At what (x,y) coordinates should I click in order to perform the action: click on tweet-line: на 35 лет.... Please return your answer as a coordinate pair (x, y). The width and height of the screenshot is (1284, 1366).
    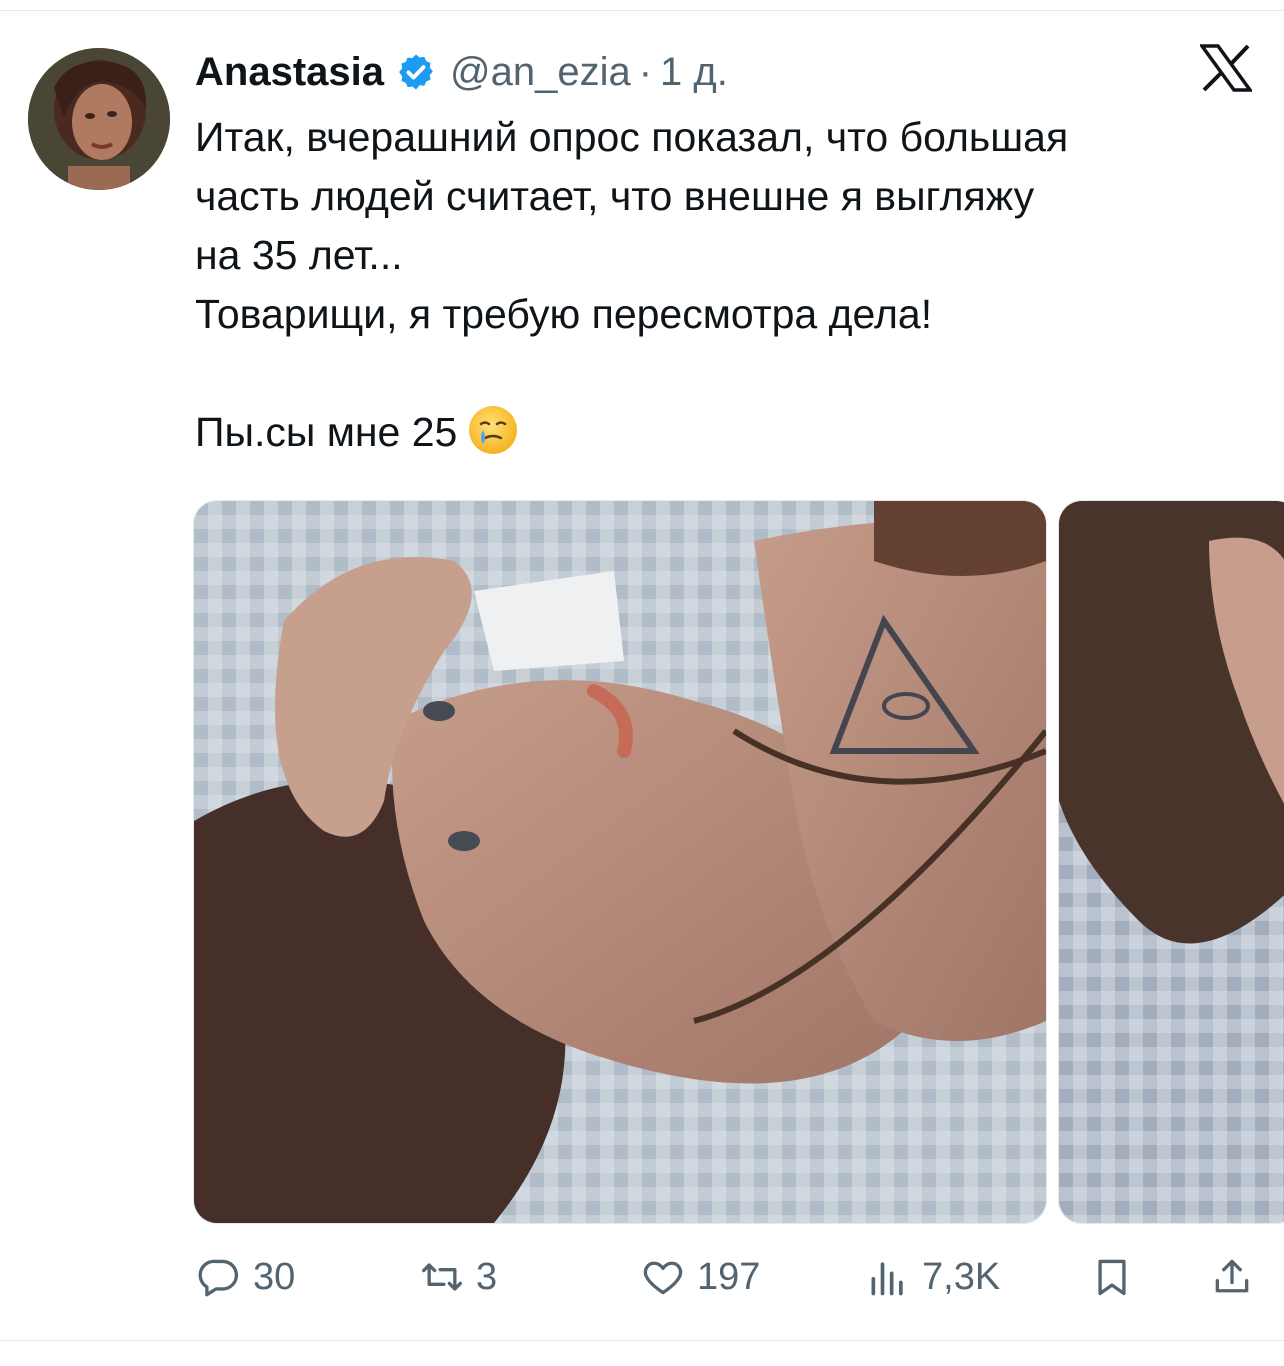
    Looking at the image, I should click on (299, 255).